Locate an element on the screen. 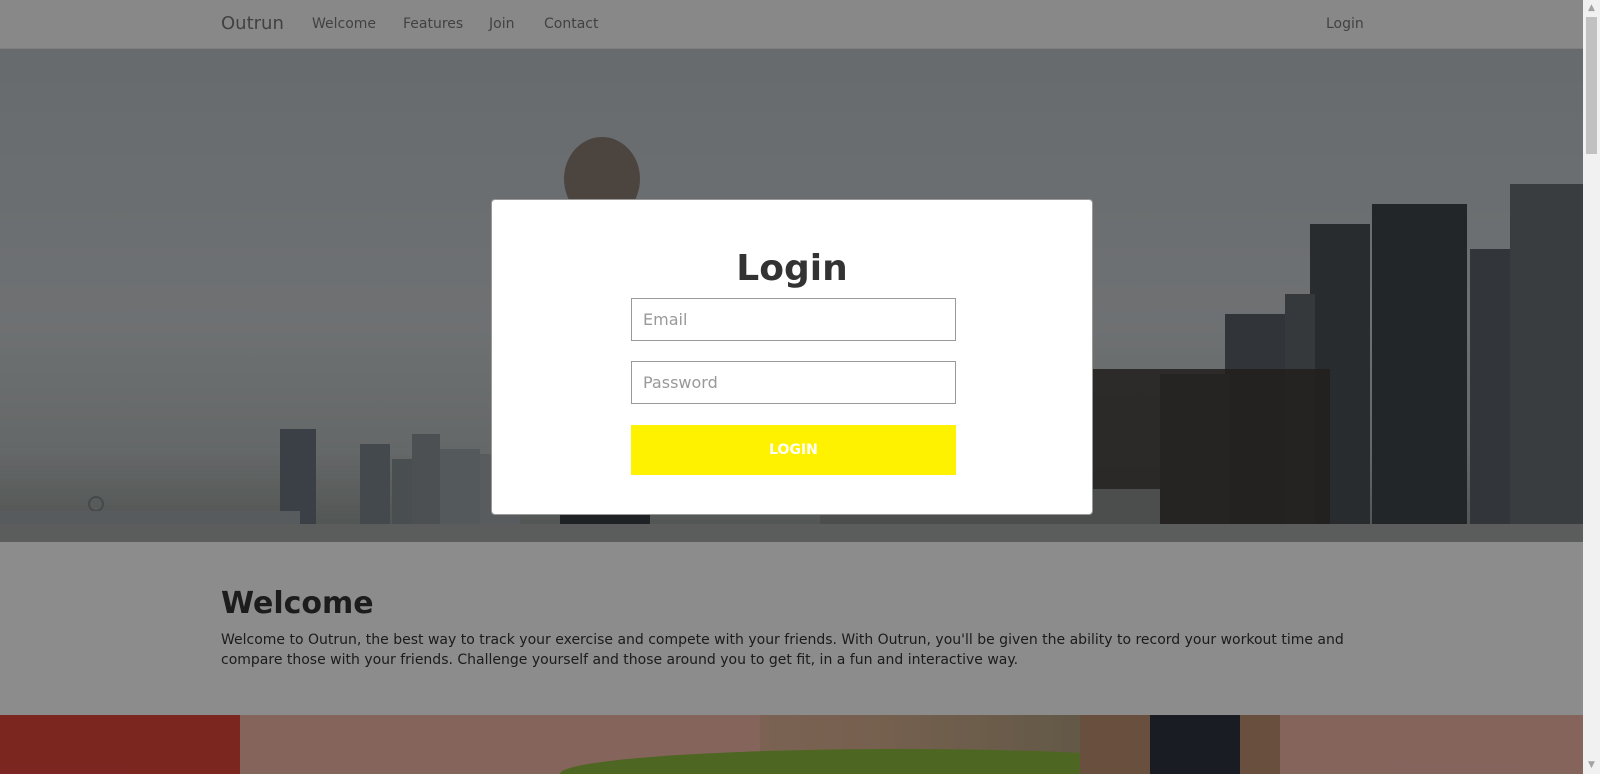 The image size is (1600, 774). password-field is located at coordinates (793, 382).